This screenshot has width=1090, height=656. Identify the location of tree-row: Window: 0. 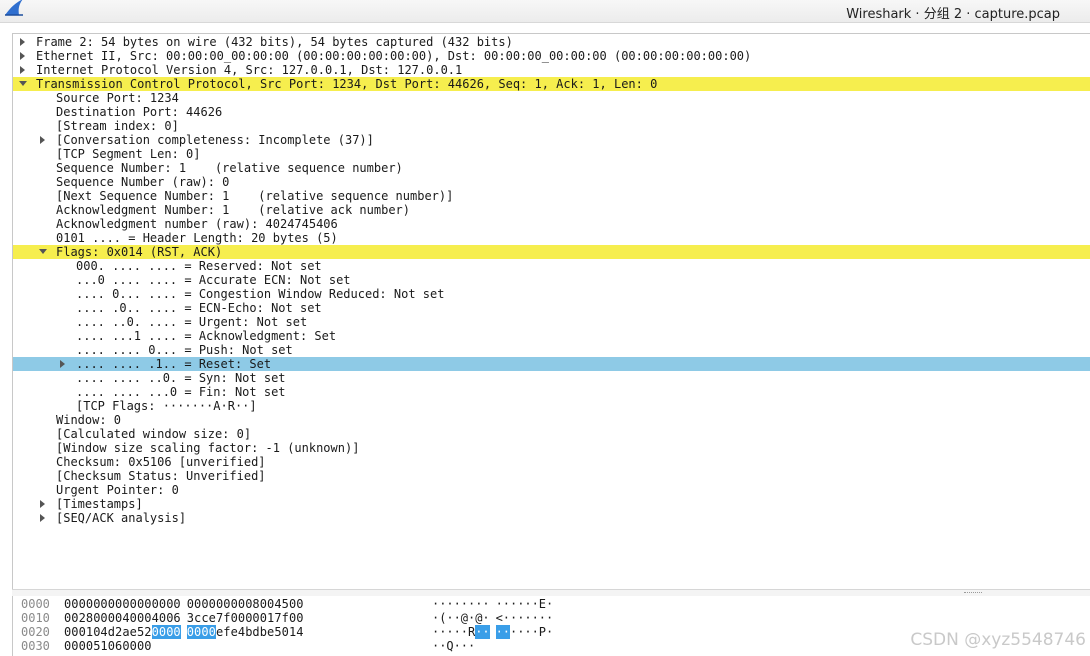
(551, 420).